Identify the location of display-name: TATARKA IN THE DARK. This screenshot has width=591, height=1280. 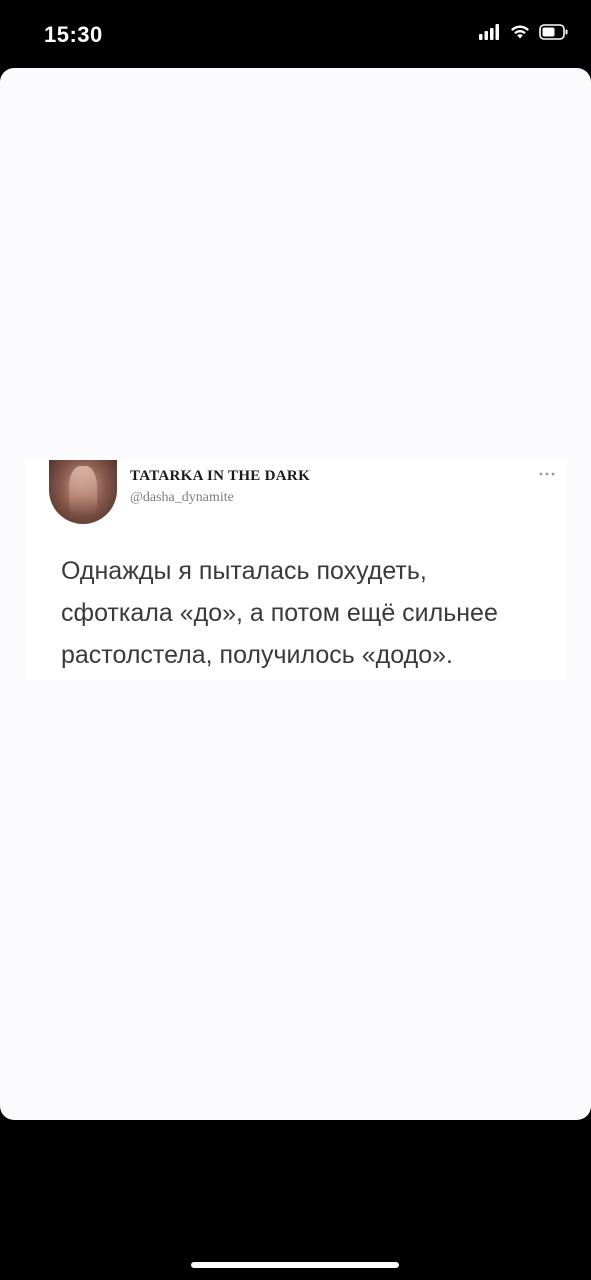
(220, 476).